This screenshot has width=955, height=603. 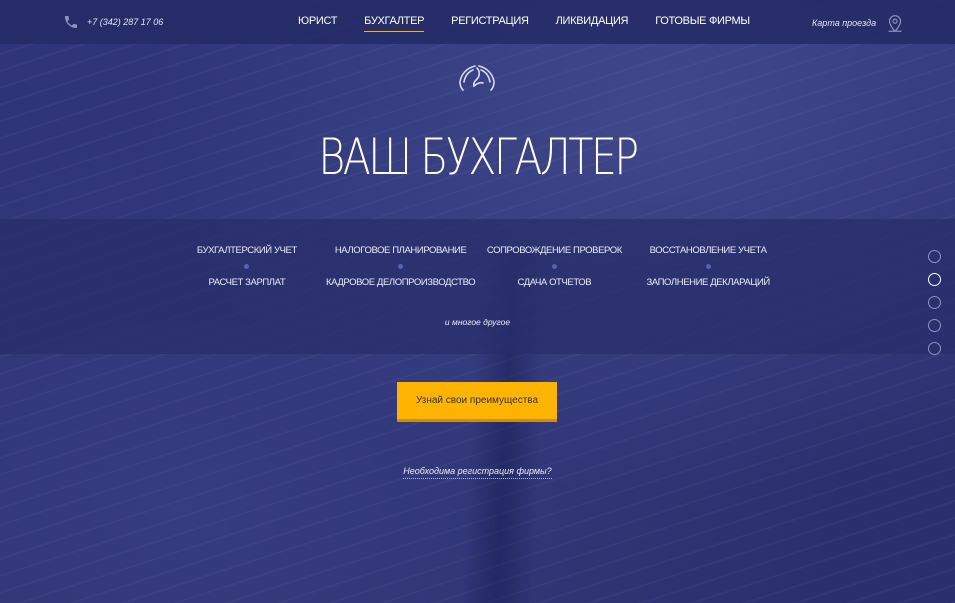 I want to click on wings-logo, so click(x=477, y=78).